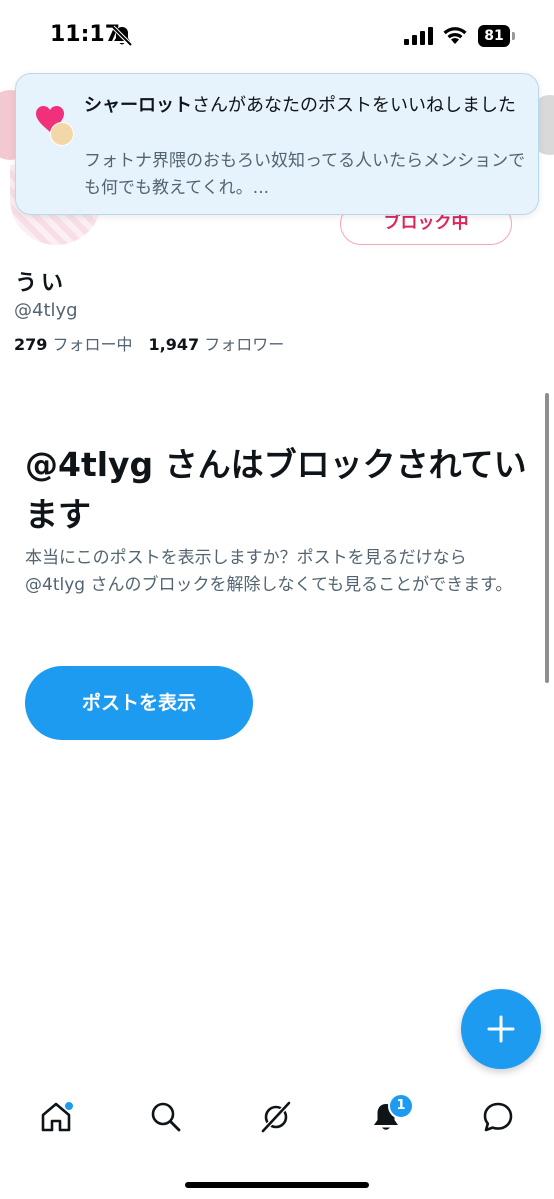 This screenshot has height=1199, width=554. Describe the element at coordinates (46, 310) in the screenshot. I see `user-handle: @4tlyg` at that location.